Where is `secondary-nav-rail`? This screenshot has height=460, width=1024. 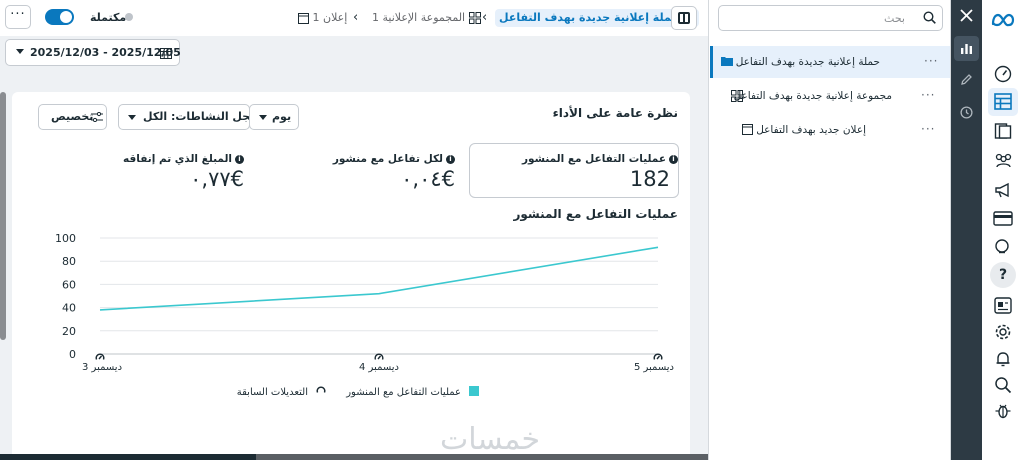 secondary-nav-rail is located at coordinates (966, 230).